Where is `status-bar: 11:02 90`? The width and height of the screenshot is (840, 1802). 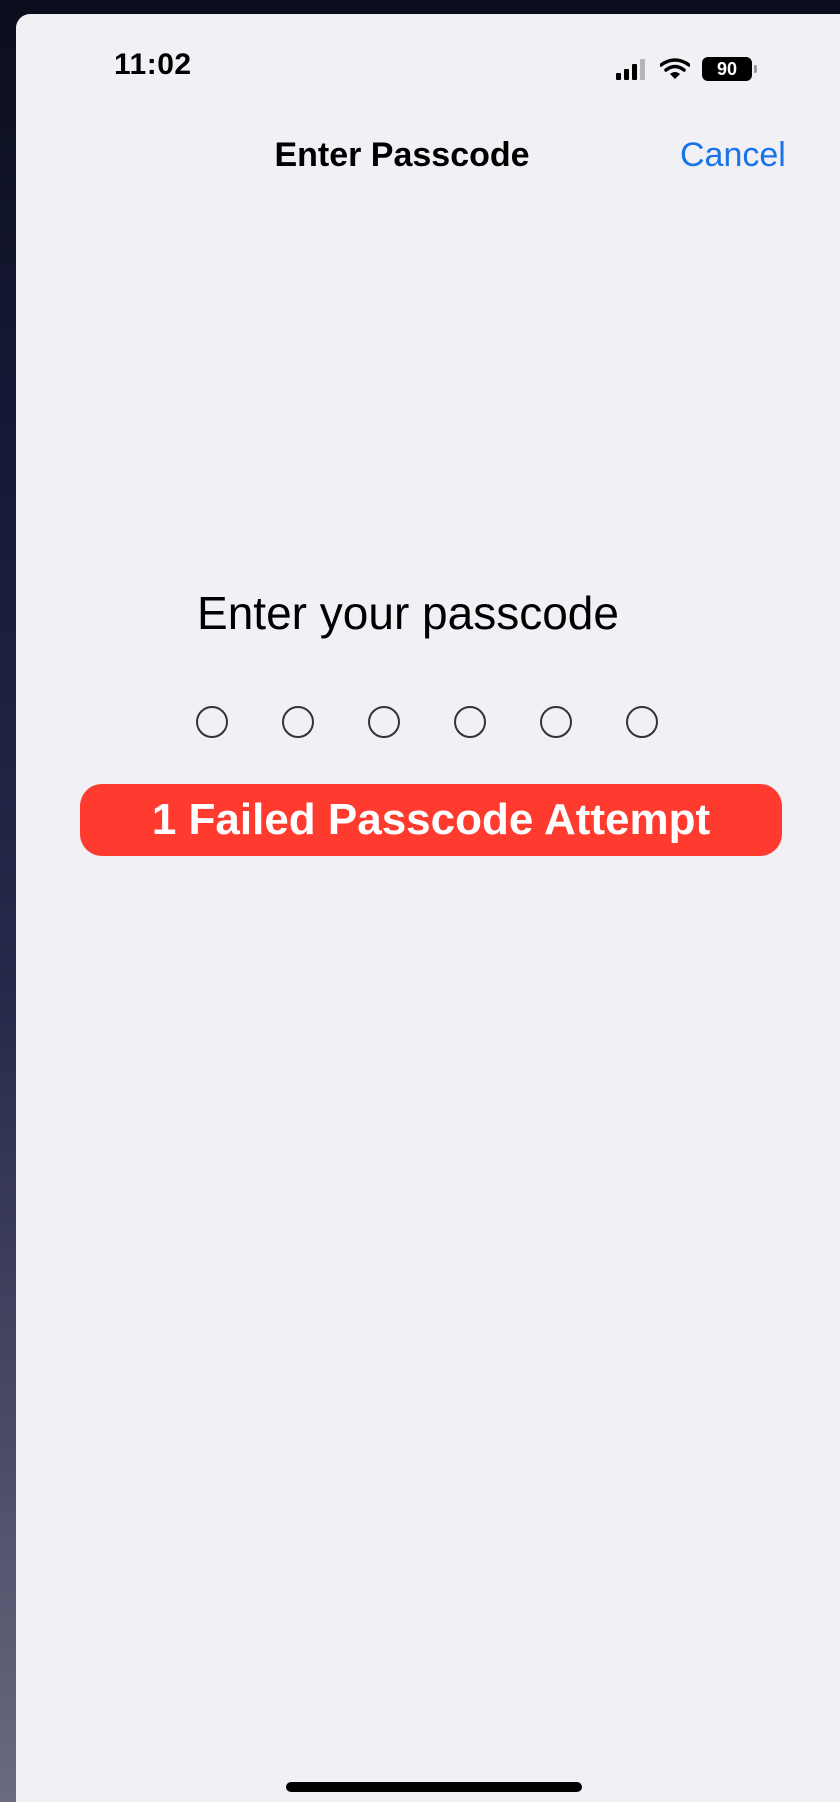 status-bar: 11:02 90 is located at coordinates (428, 64).